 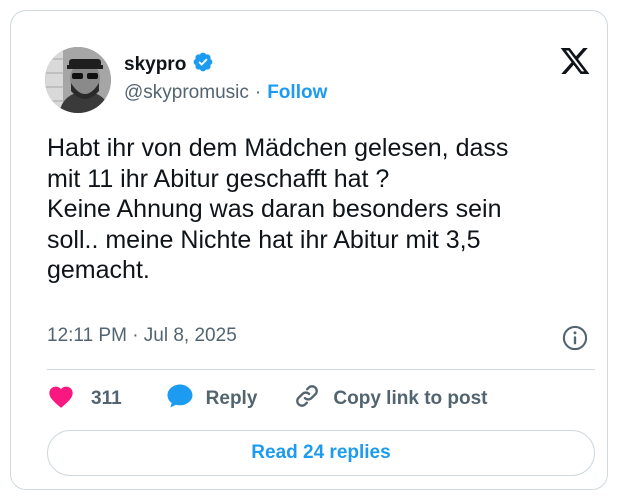 I want to click on tweet-text-line: Habt ihr von dem Mädchen gelesen, dass, so click(x=278, y=148).